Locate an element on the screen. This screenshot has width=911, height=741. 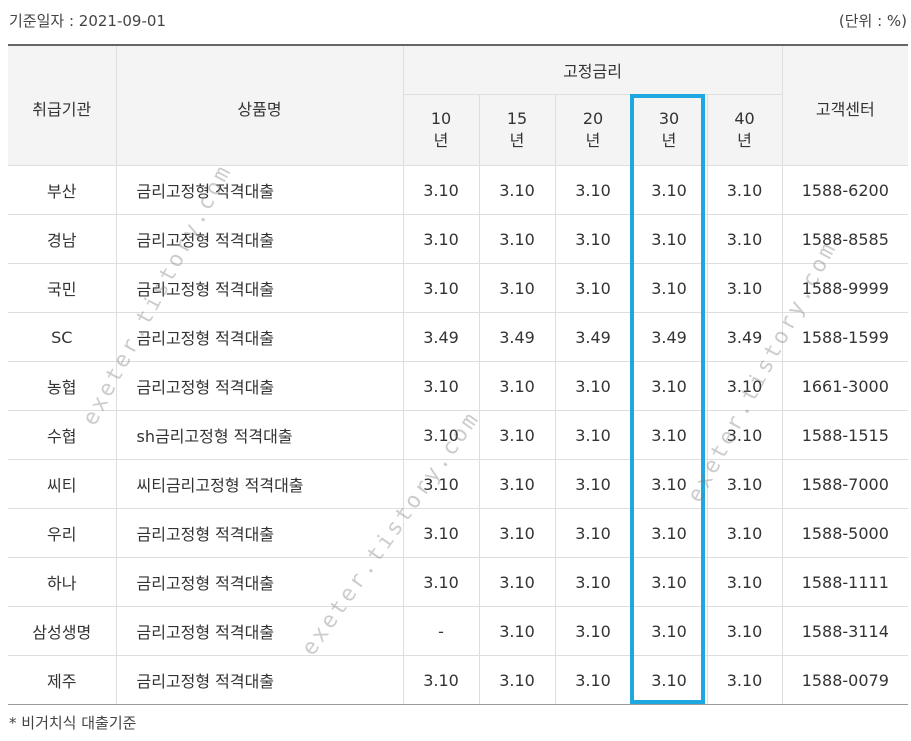
bank-cell: 우리 is located at coordinates (62, 533).